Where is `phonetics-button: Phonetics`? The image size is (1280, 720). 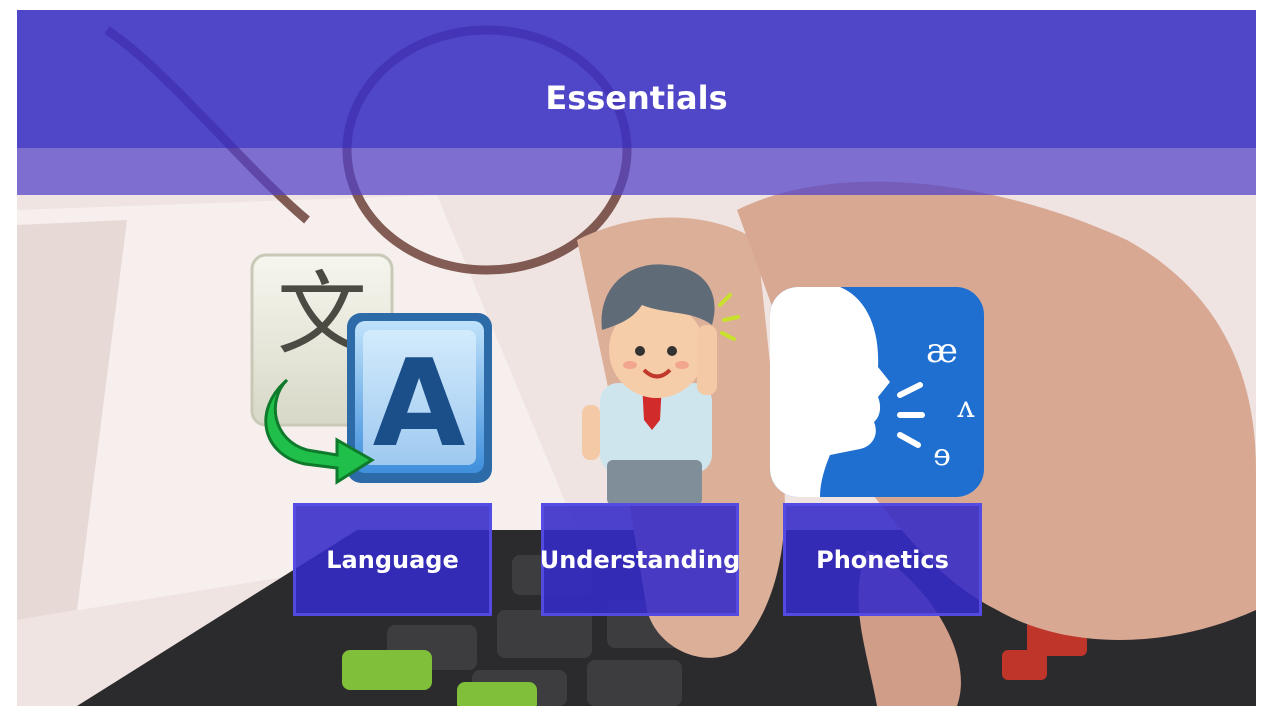 phonetics-button: Phonetics is located at coordinates (882, 559).